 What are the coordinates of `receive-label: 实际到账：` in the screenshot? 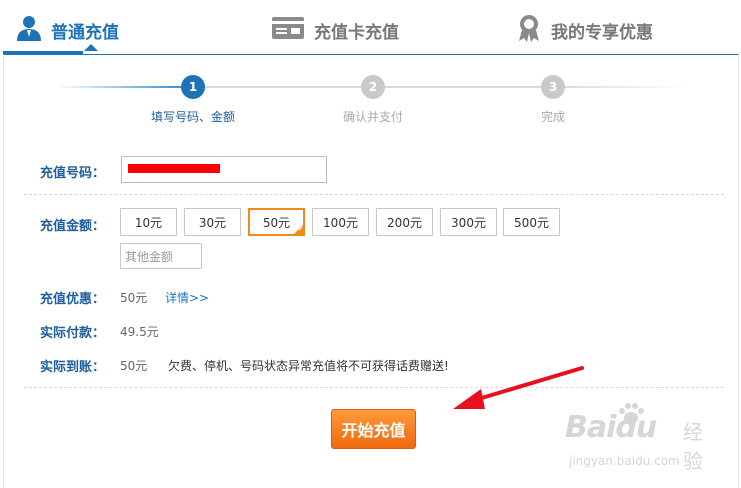 It's located at (73, 367).